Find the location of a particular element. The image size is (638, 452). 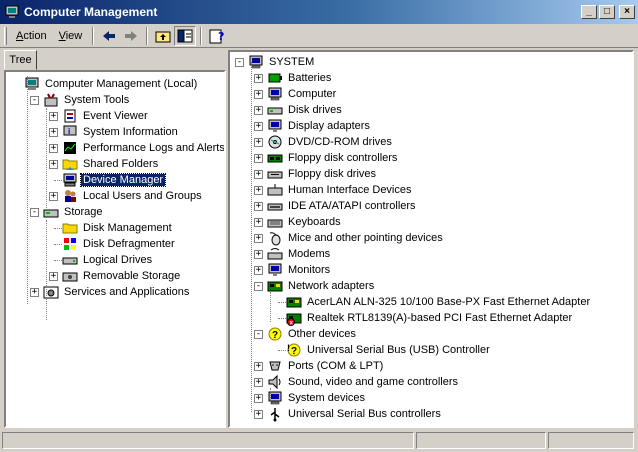

device-tree-item: Floppy disk drives is located at coordinates (322, 174).